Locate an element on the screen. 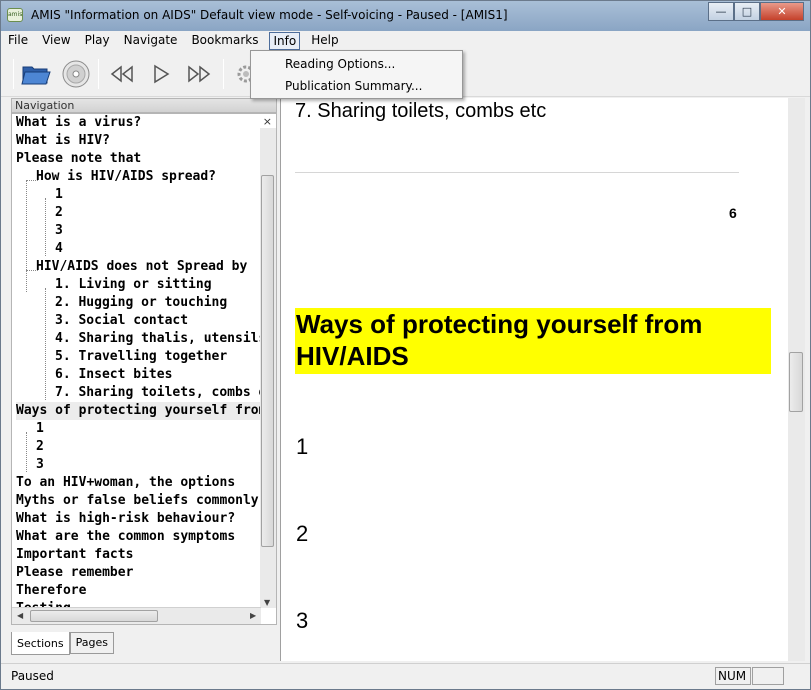 The image size is (811, 690). num-lock-indicator: NUM is located at coordinates (733, 676).